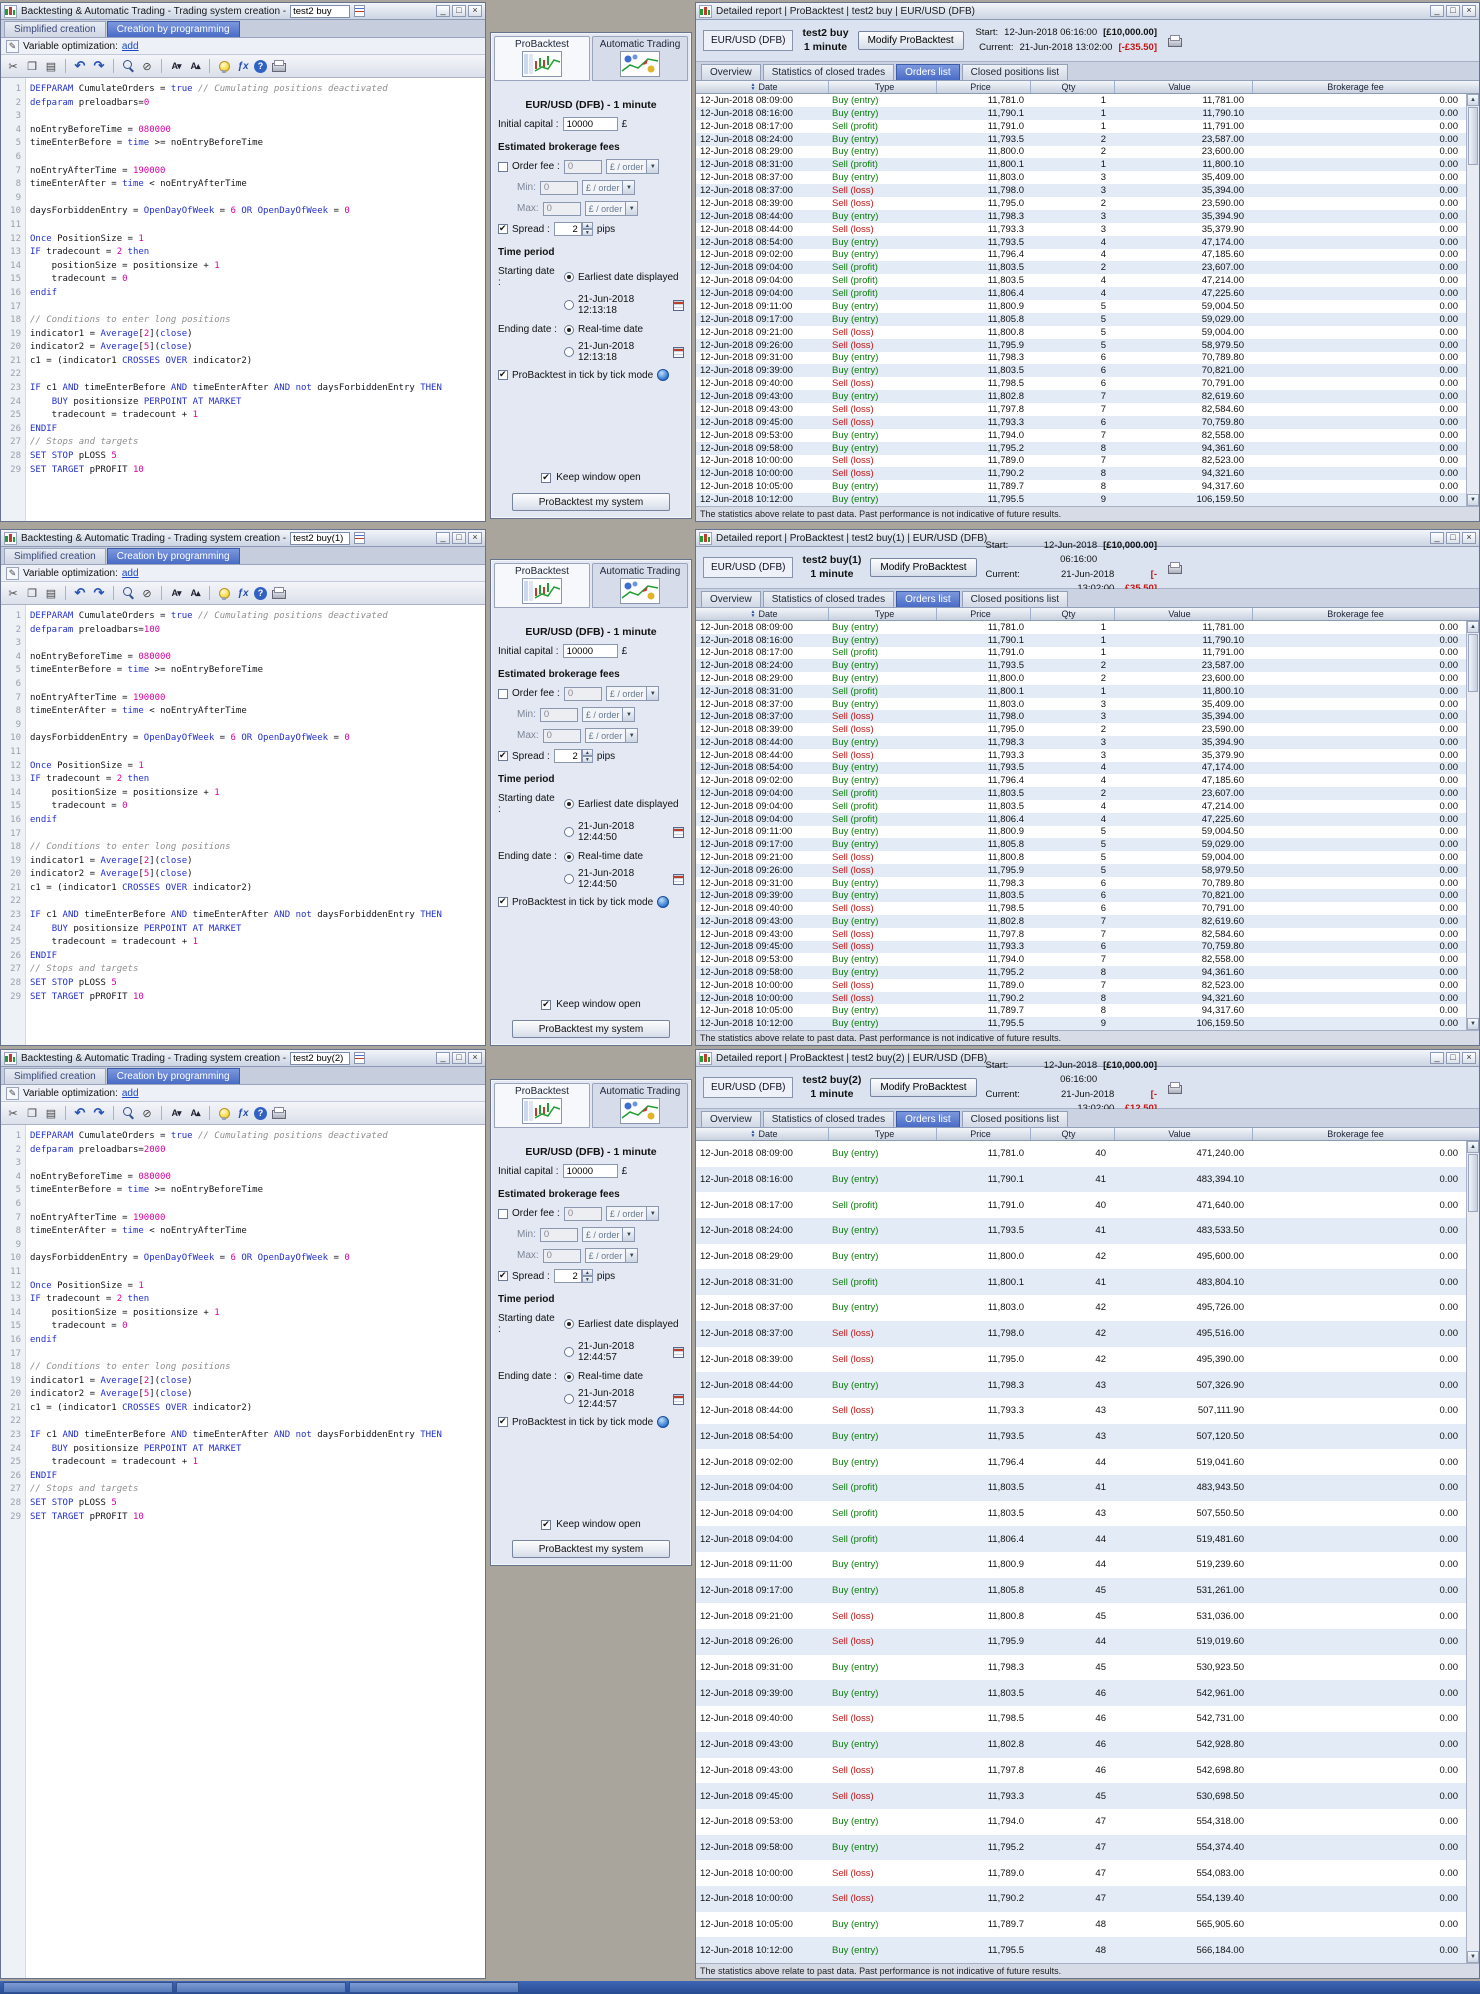  I want to click on spread-checkbox, so click(503, 1275).